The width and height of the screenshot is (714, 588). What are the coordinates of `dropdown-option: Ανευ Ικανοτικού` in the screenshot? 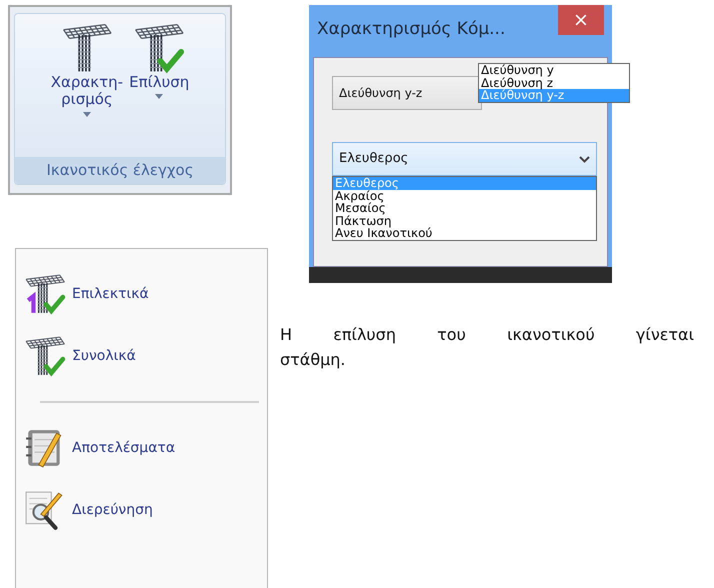 It's located at (464, 233).